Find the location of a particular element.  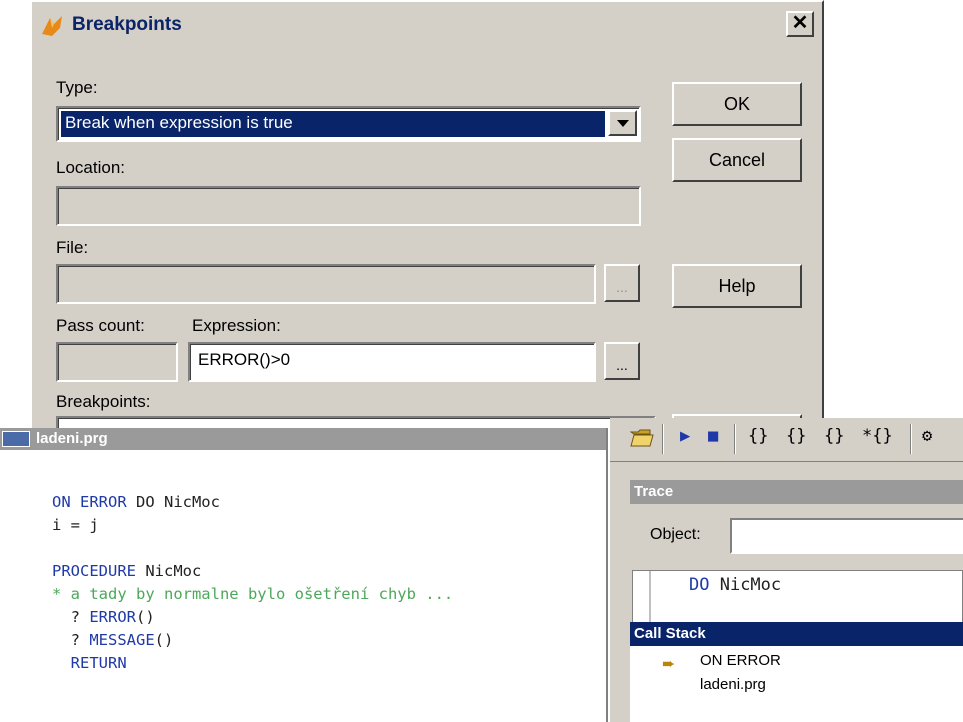

close-icon: ✕ is located at coordinates (800, 23).